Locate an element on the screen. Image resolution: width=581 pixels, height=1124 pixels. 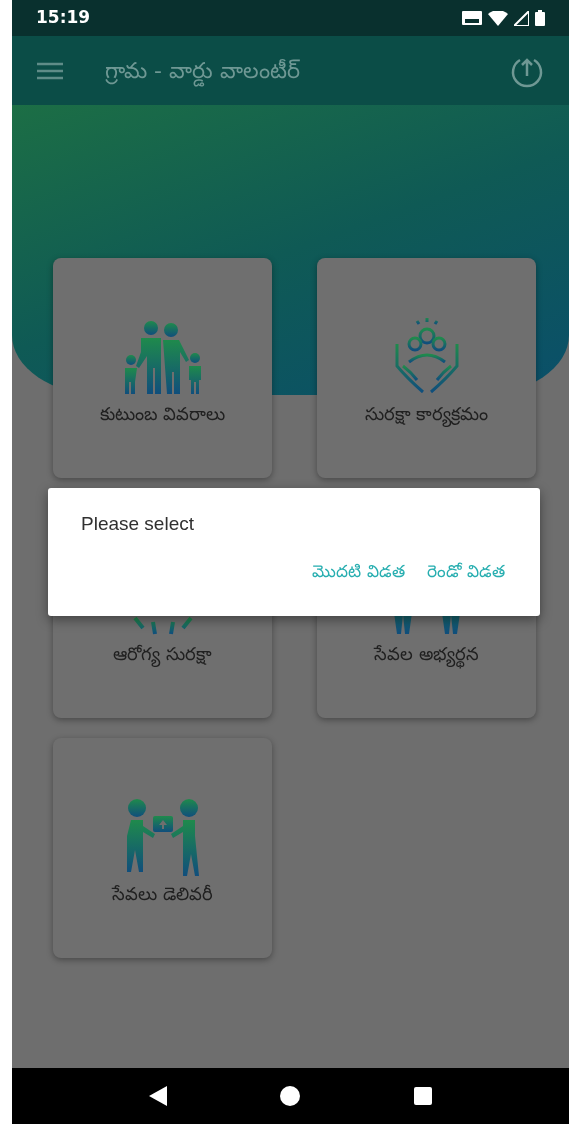
app-title: గ్రామ - వార్డు వాలంటీర్ is located at coordinates (202, 70).